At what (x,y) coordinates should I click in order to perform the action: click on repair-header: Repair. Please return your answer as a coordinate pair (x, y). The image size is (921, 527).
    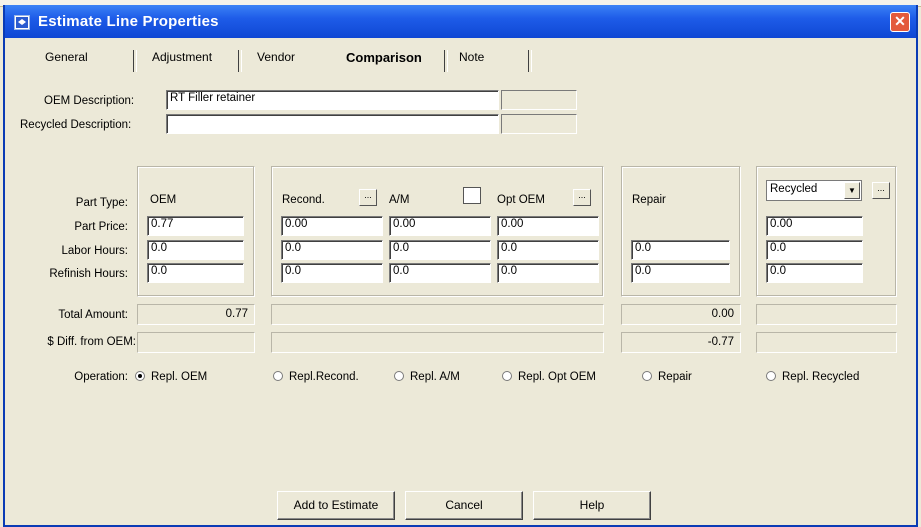
    Looking at the image, I should click on (649, 200).